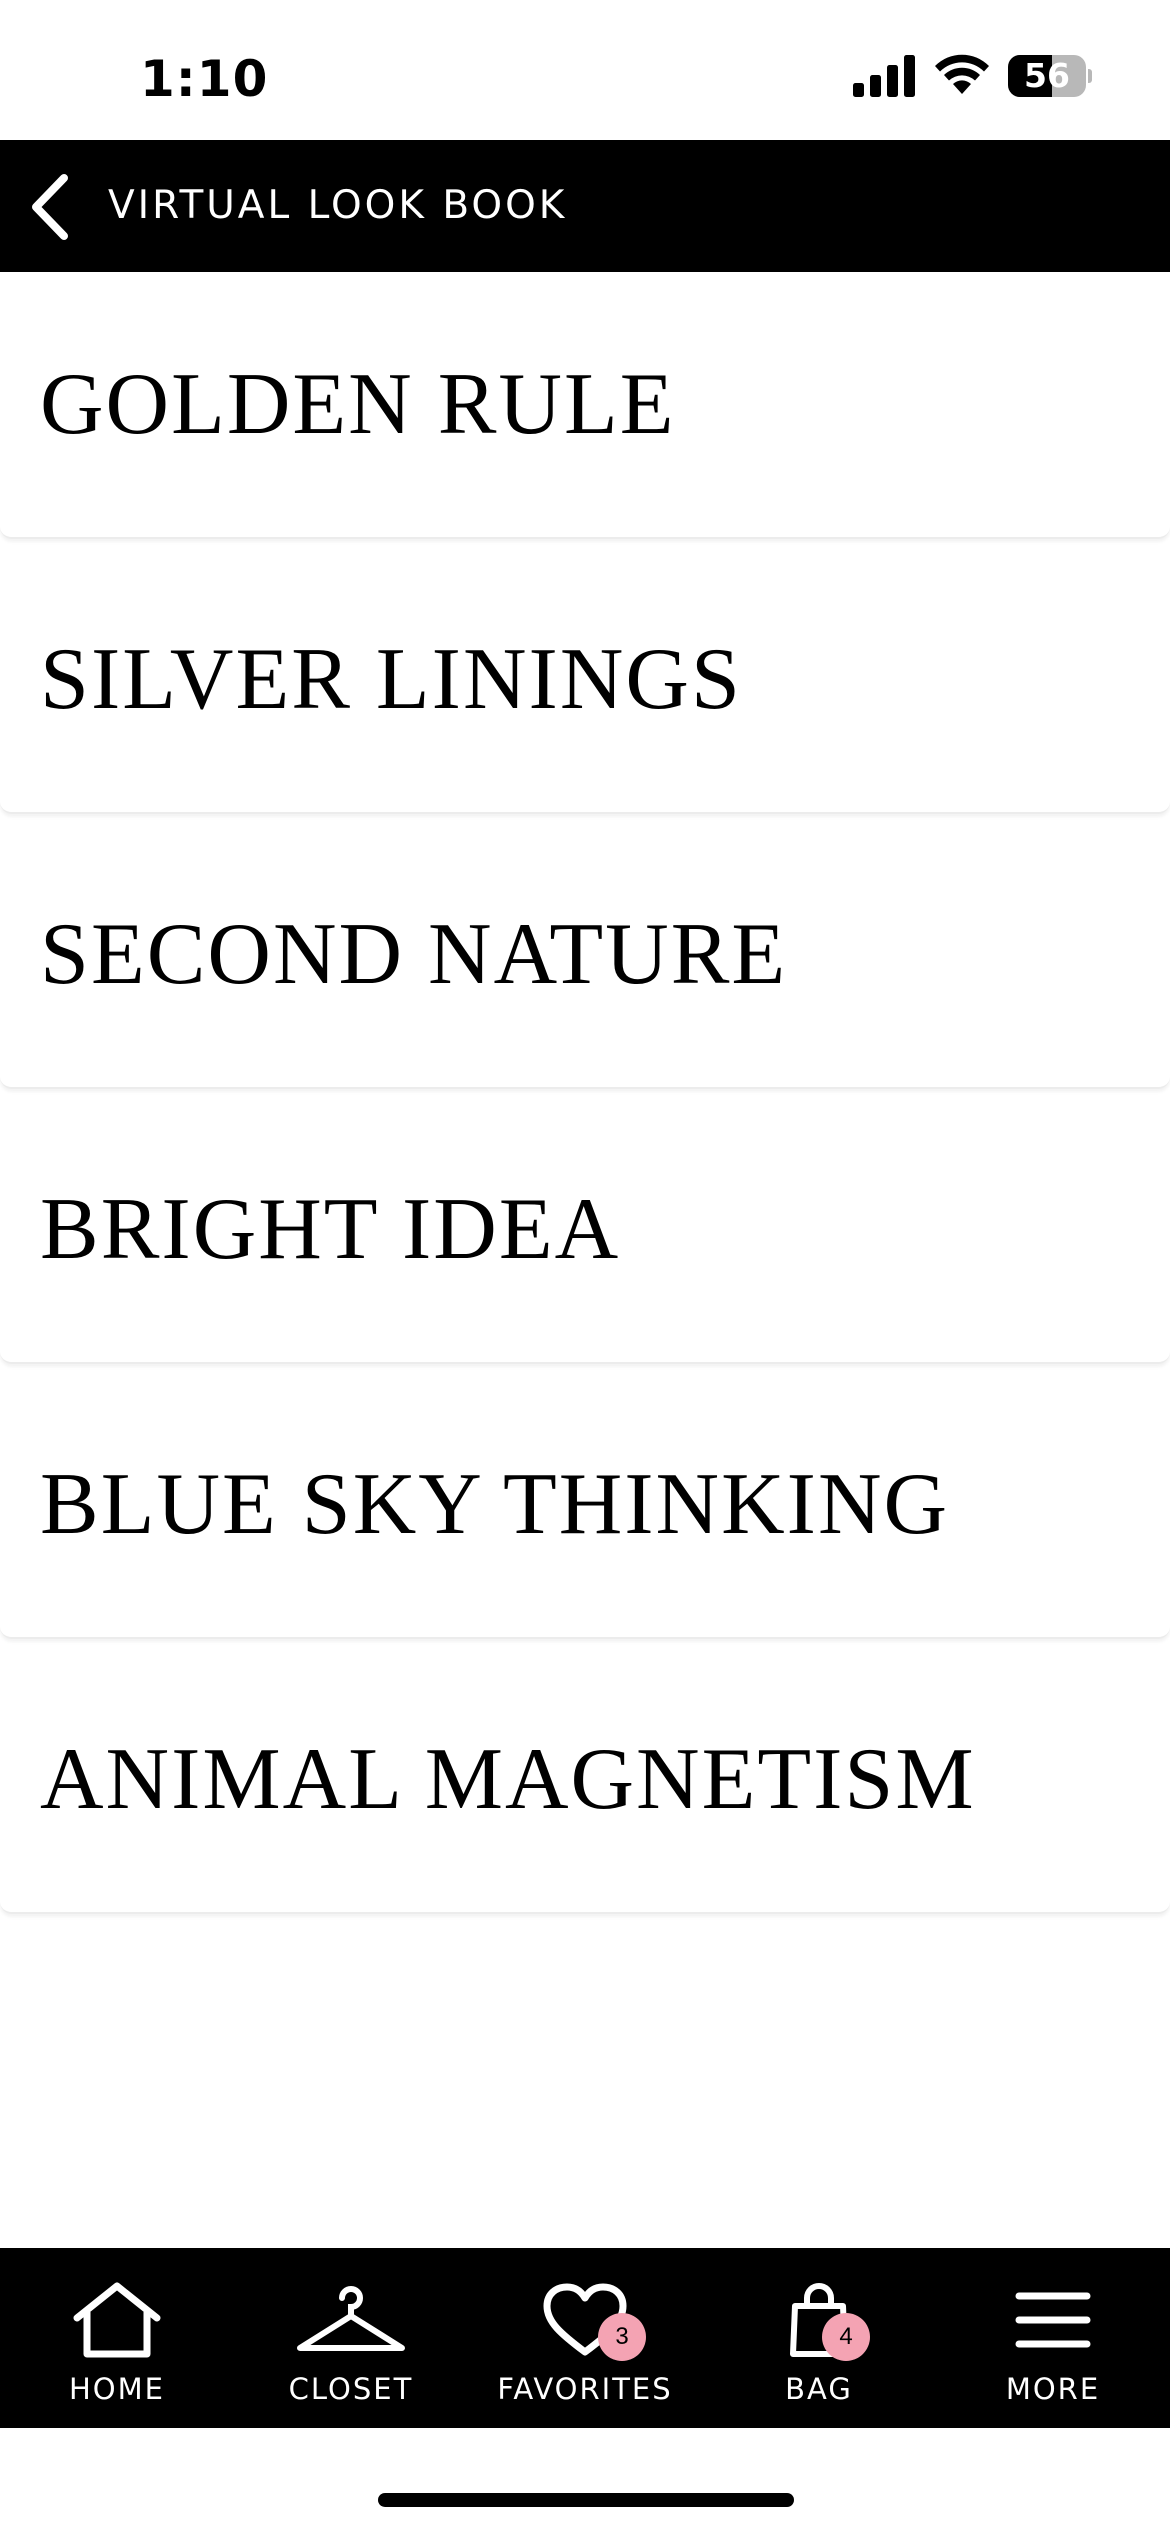 The height and width of the screenshot is (2532, 1170). Describe the element at coordinates (117, 2389) in the screenshot. I see `tab-label: HOME` at that location.